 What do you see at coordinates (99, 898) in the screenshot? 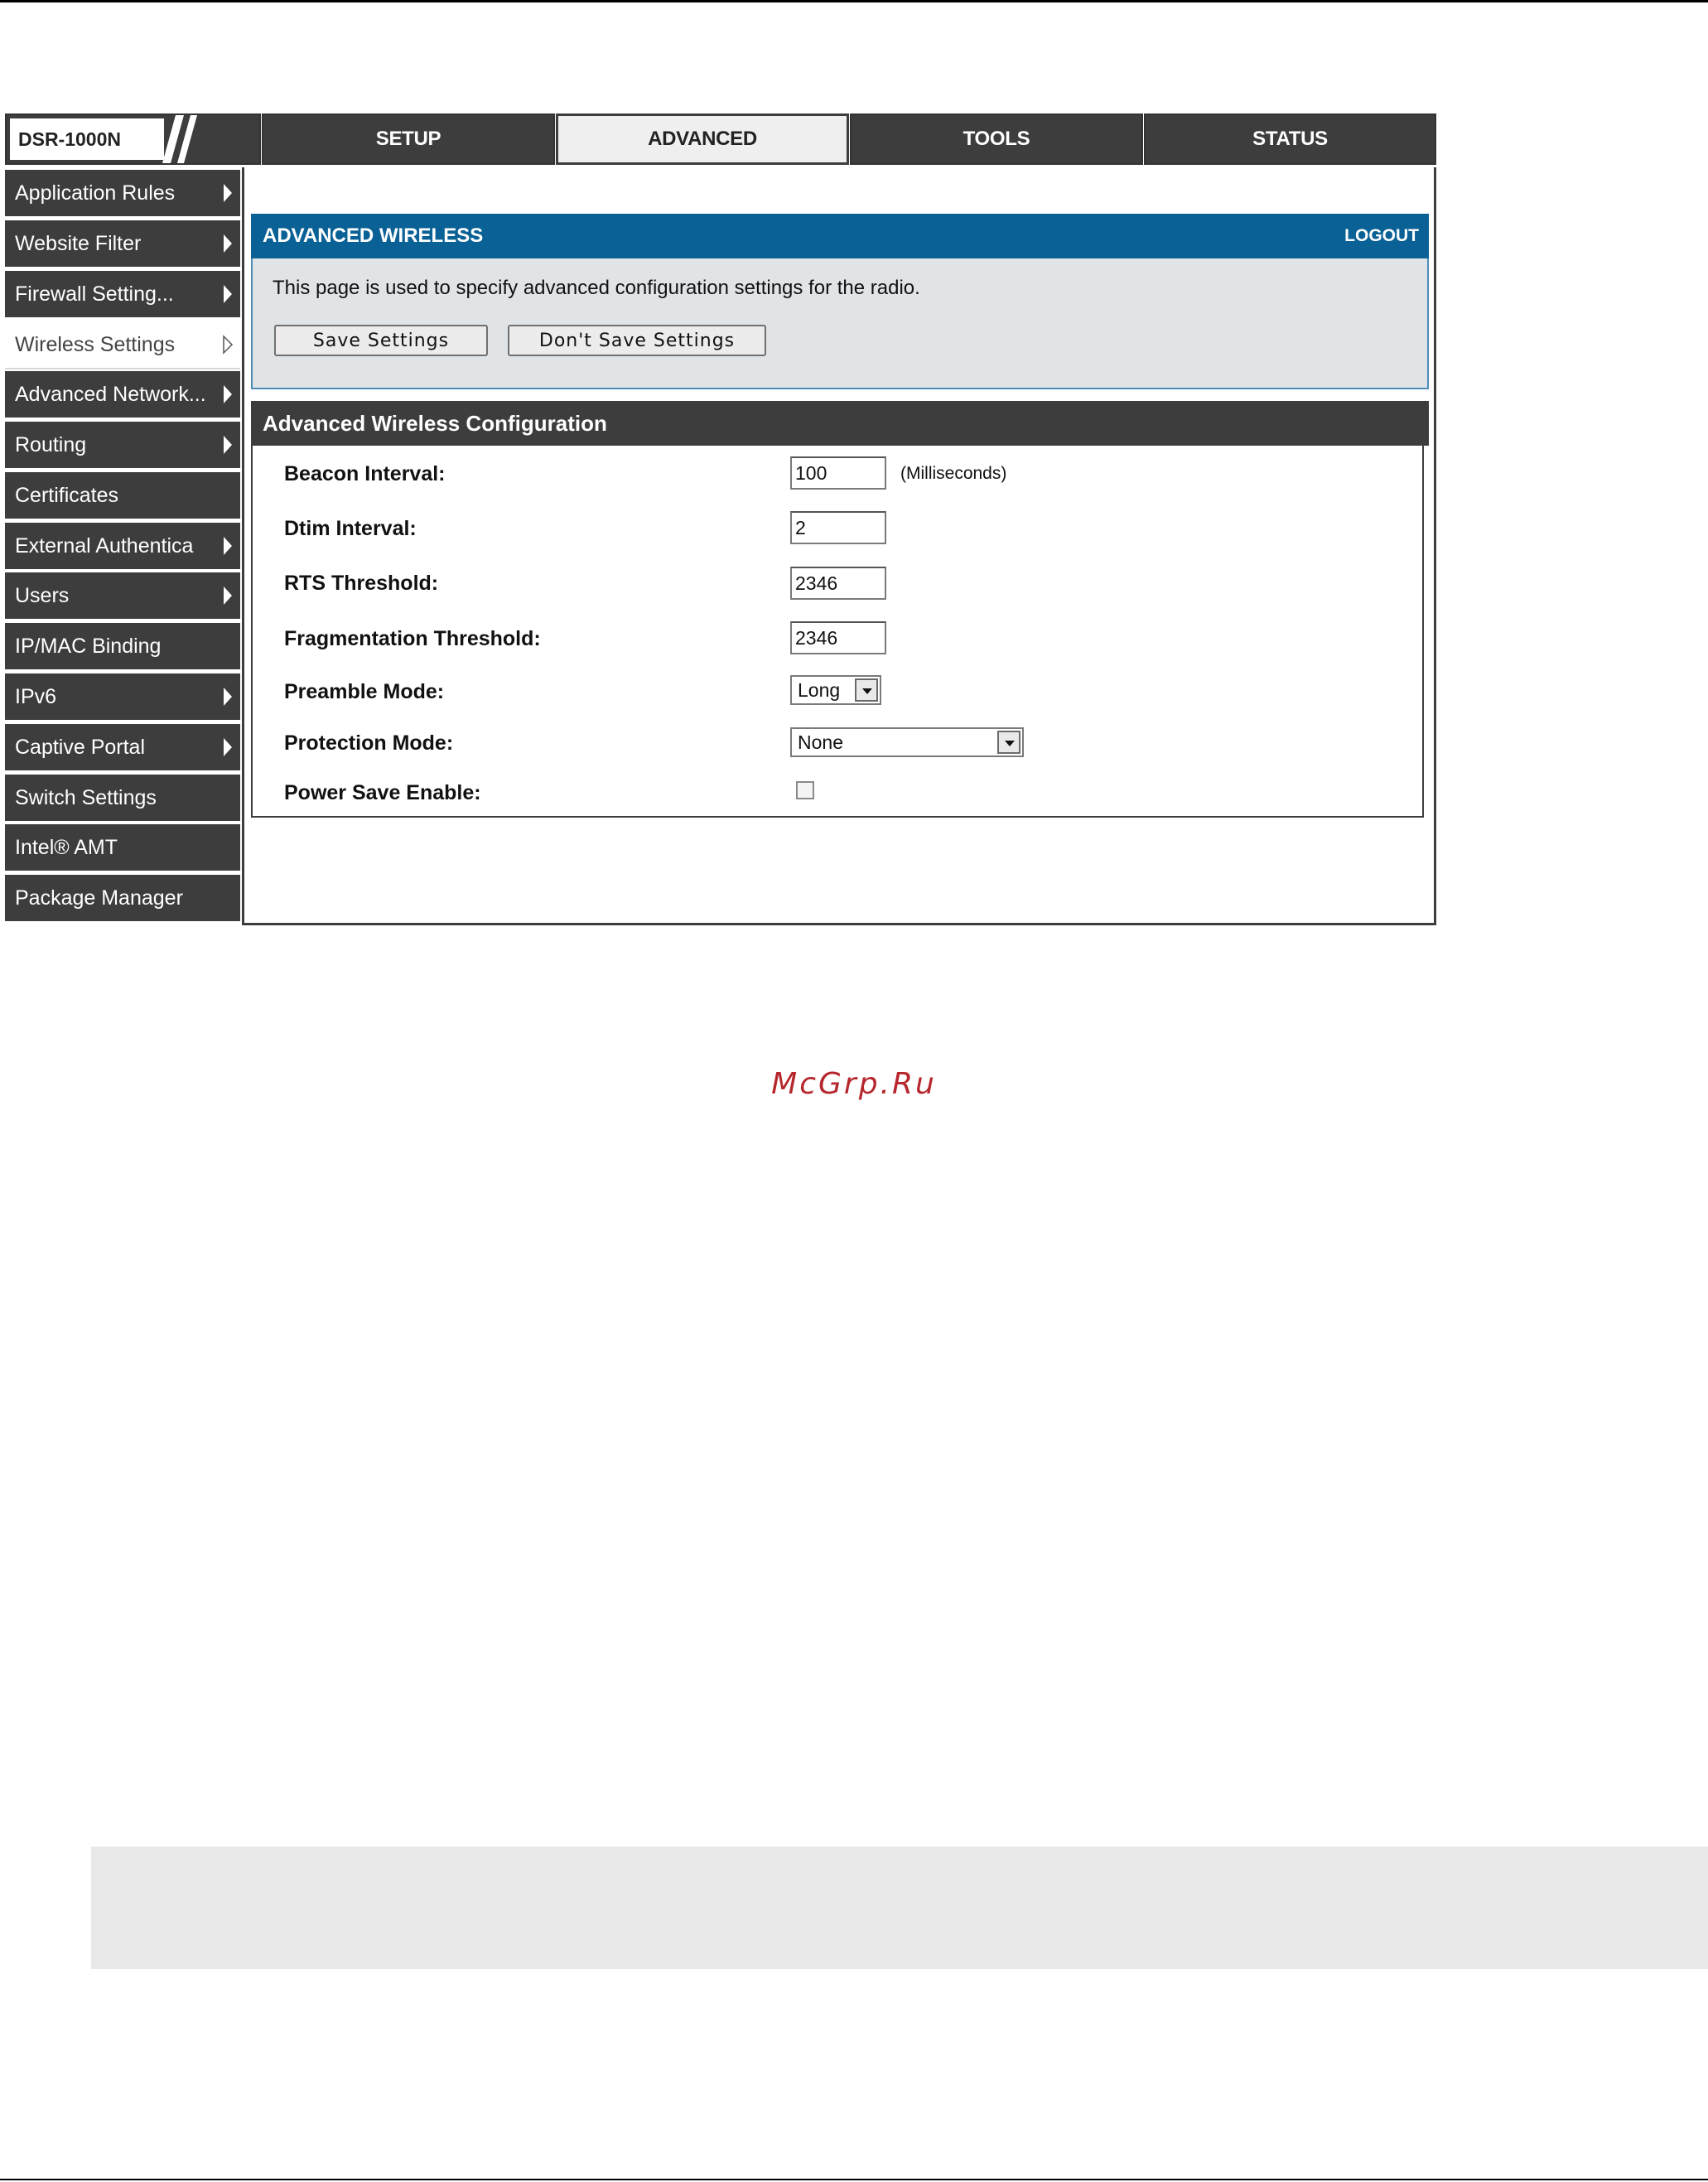
I see `sidebar-item-label: Package Manager` at bounding box center [99, 898].